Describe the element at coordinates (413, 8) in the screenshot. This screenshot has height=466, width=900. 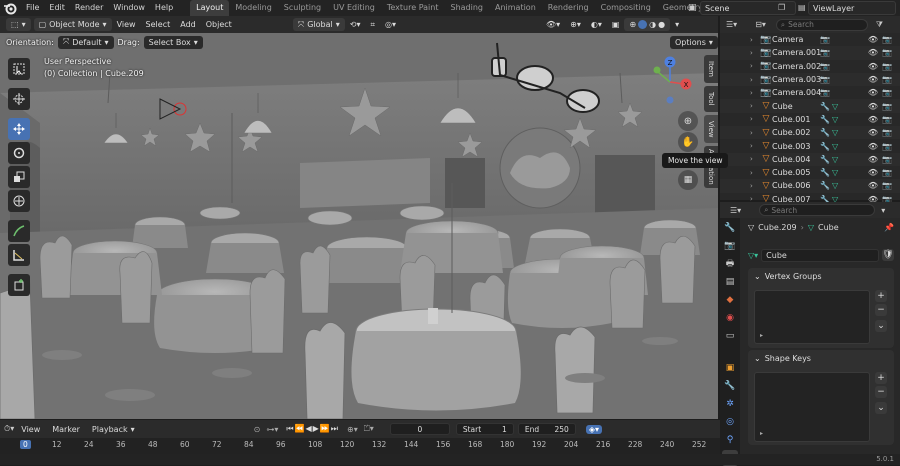
I see `workspace-tab-texture-paint: Texture Paint` at that location.